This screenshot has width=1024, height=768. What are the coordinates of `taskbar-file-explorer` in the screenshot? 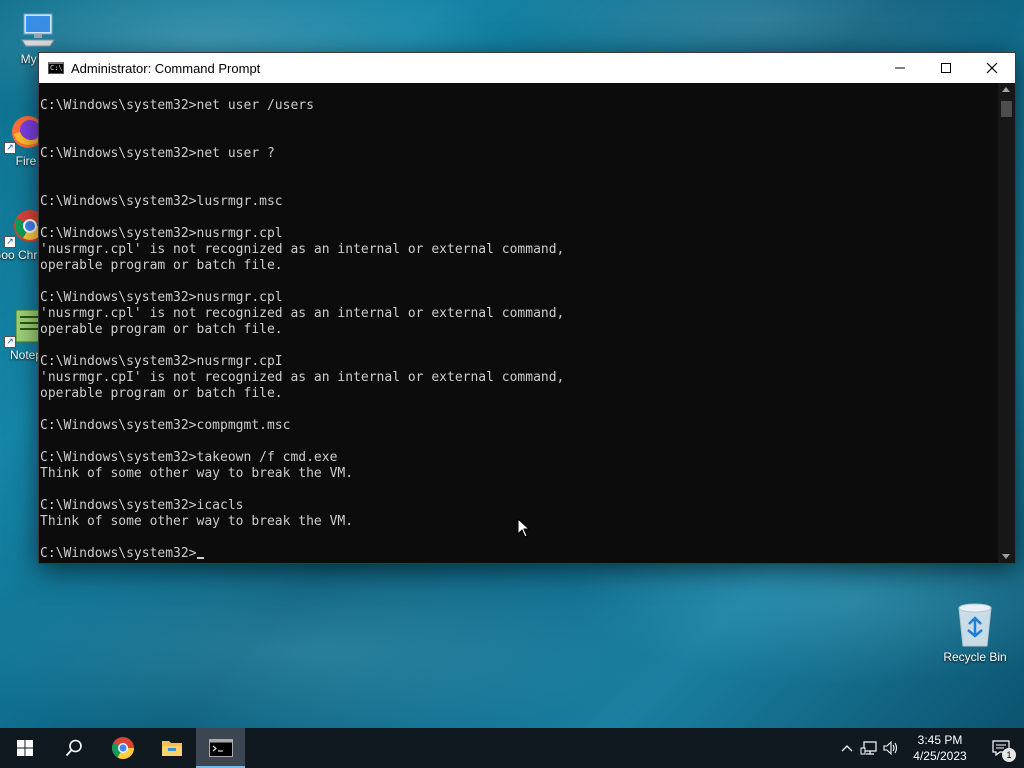 It's located at (171, 748).